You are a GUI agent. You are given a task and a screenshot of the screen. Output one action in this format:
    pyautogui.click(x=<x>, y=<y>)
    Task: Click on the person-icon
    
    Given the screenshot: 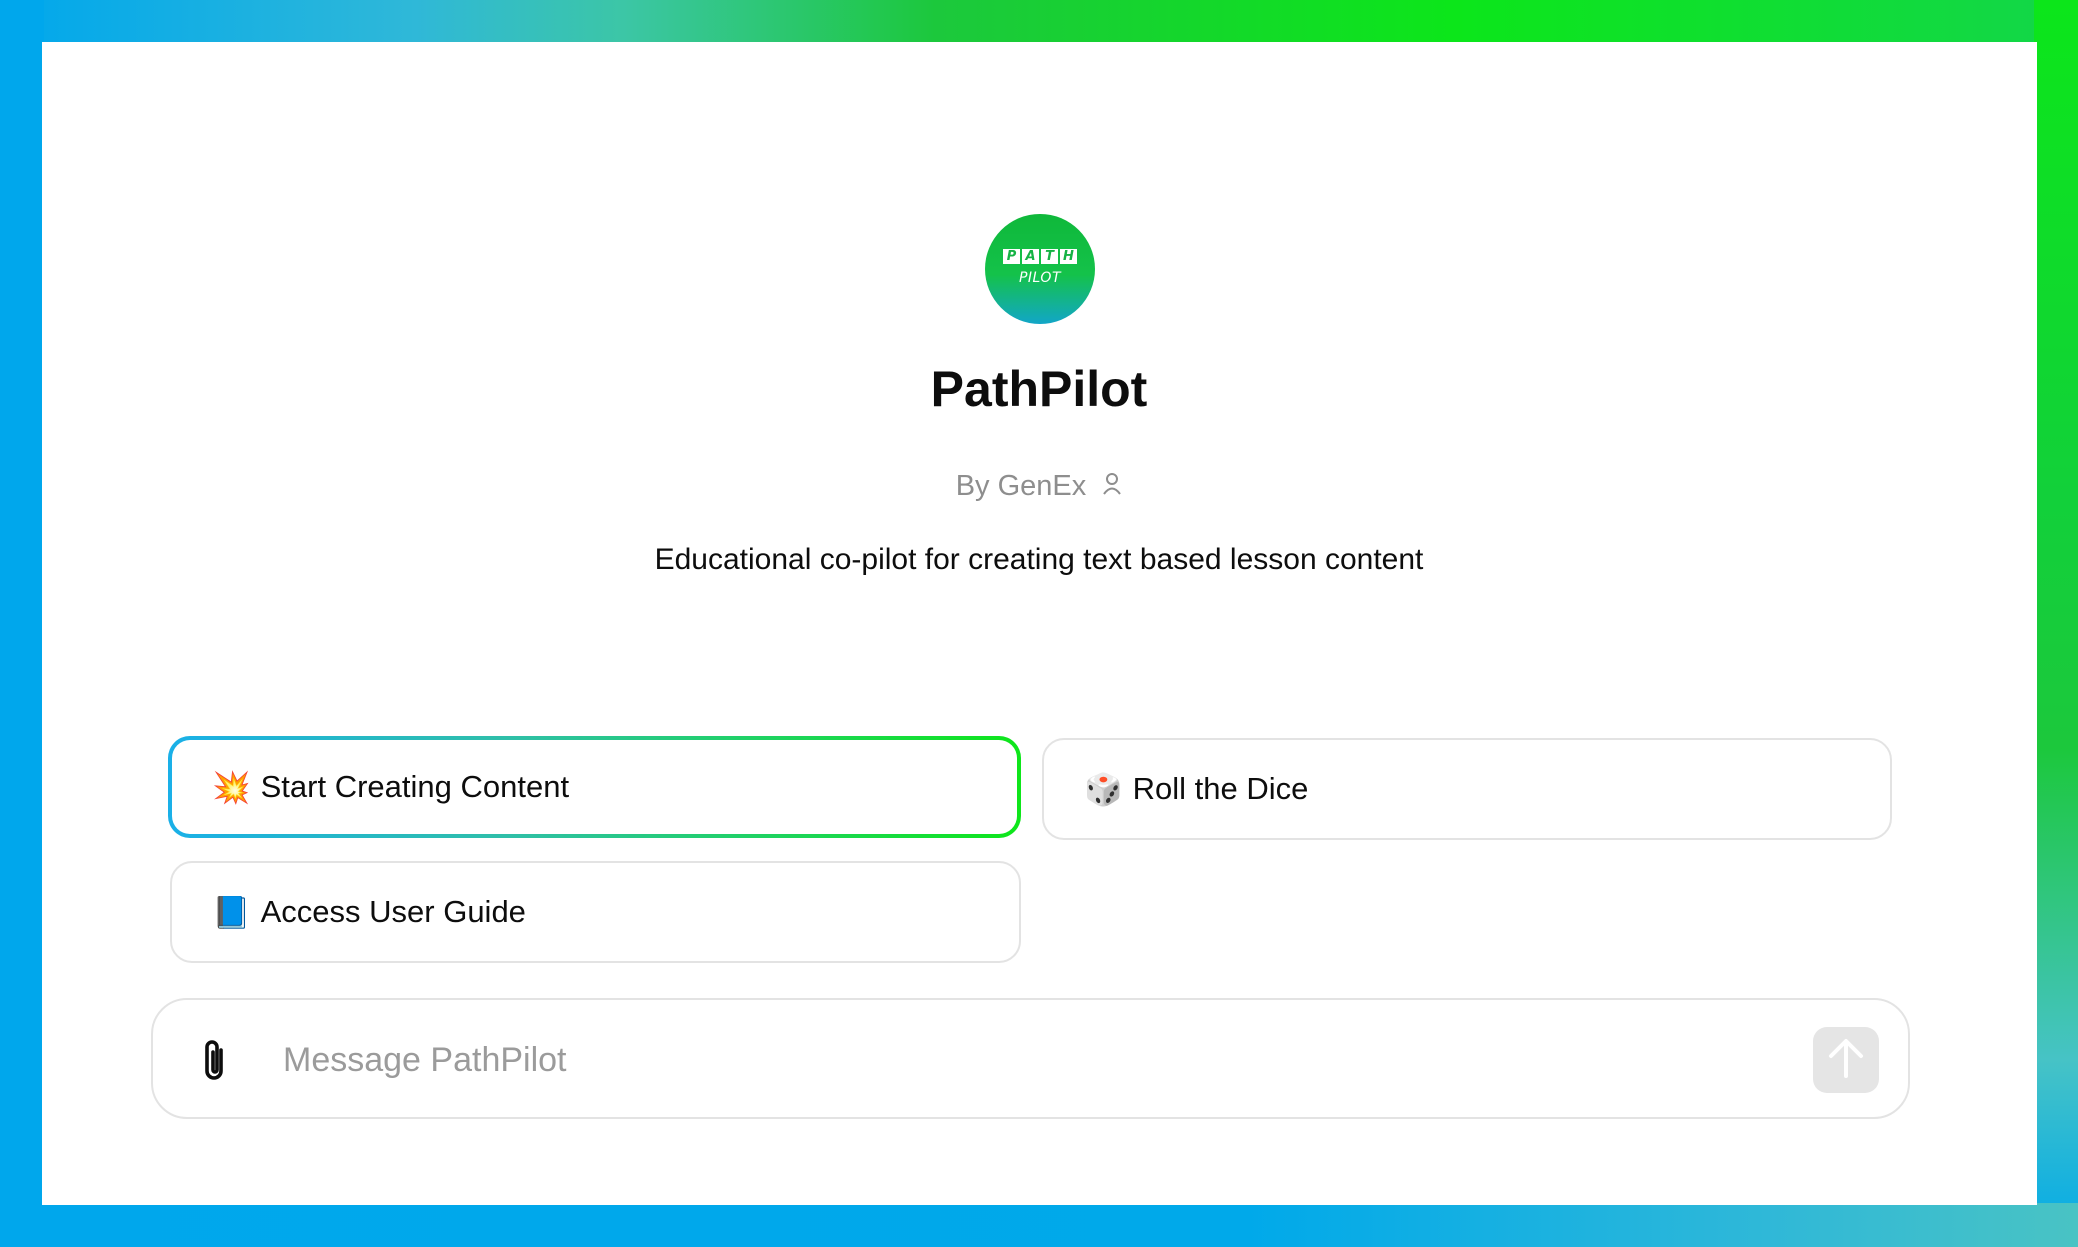 What is the action you would take?
    pyautogui.click(x=1112, y=487)
    